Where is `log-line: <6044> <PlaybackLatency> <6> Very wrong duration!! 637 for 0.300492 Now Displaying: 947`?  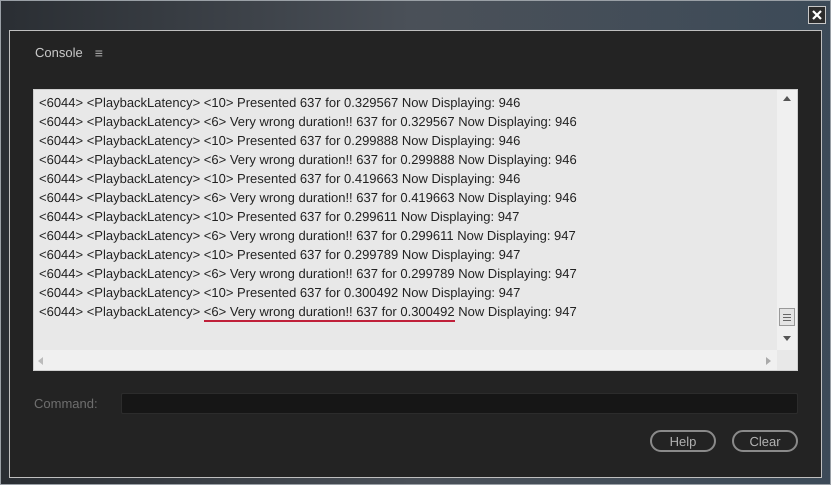 log-line: <6044> <PlaybackLatency> <6> Very wrong duration!! 637 for 0.300492 Now Displaying: 947 is located at coordinates (407, 311).